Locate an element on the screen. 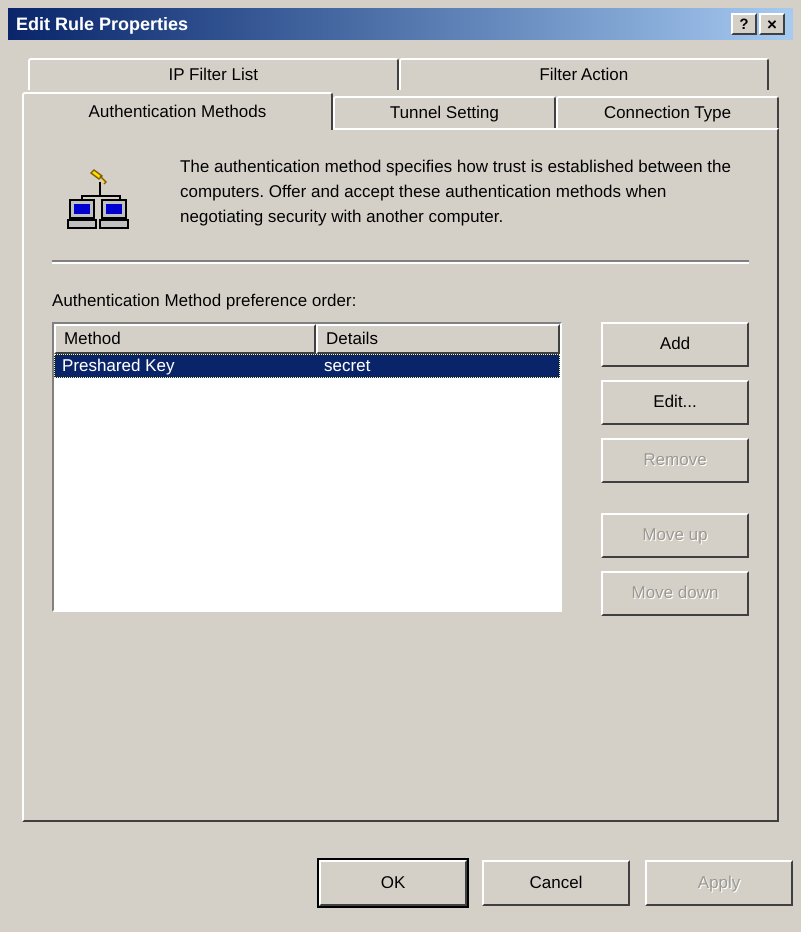  default-button: OK is located at coordinates (393, 883).